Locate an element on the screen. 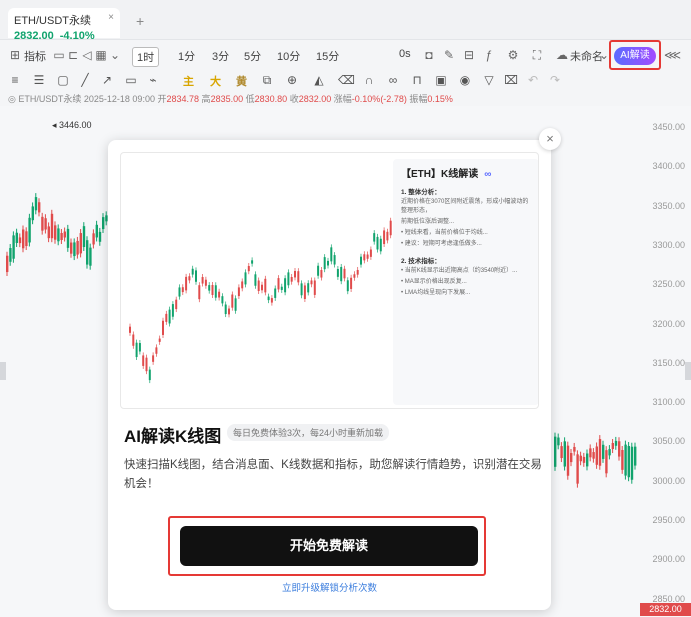  tab-close-icon: × is located at coordinates (111, 17).